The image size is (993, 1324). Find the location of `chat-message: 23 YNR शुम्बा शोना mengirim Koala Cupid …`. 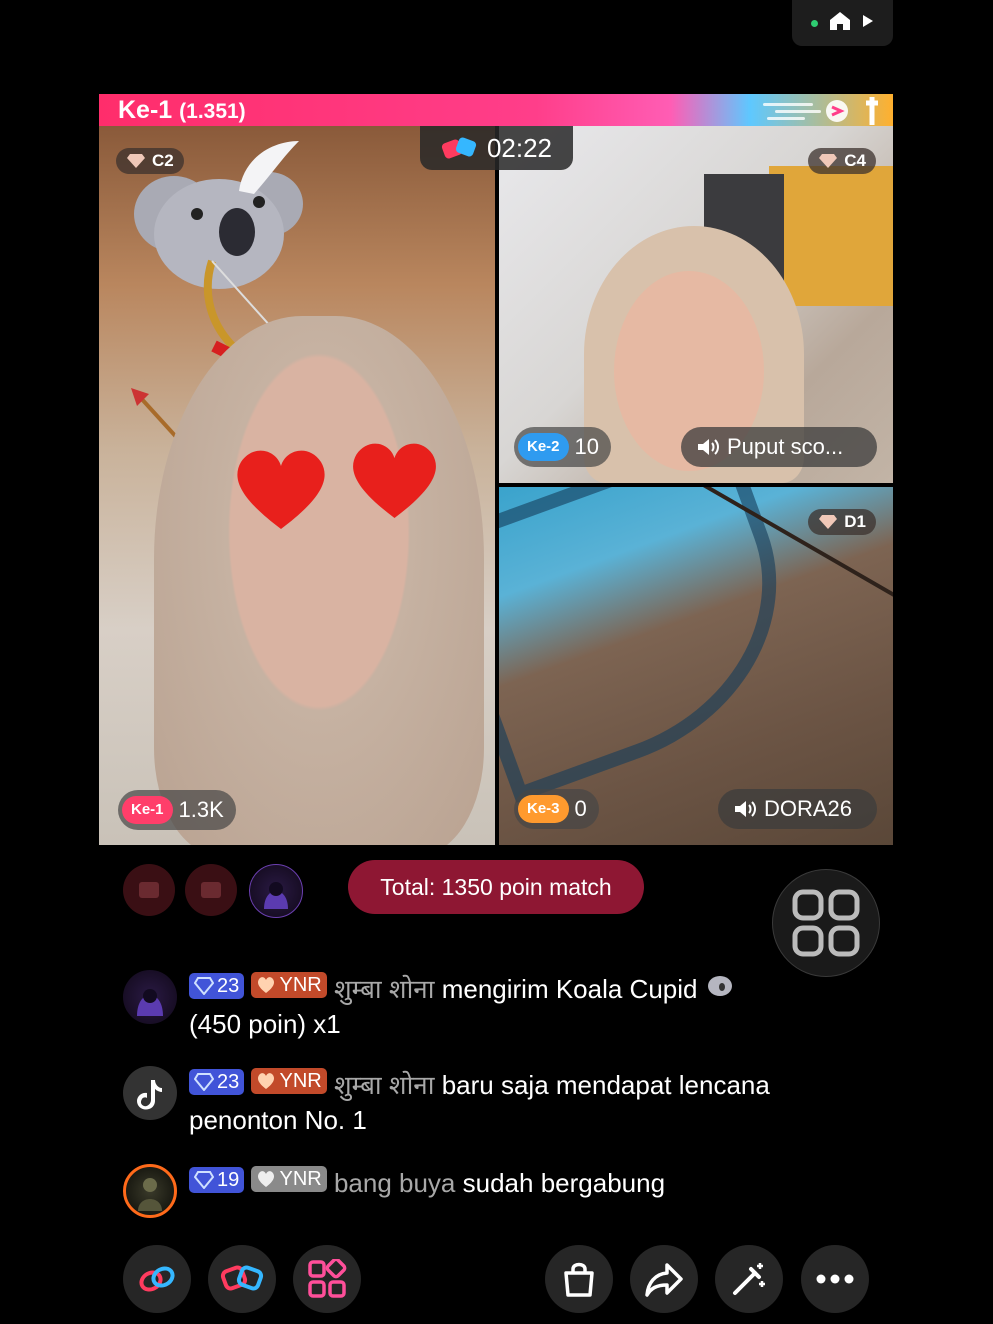

chat-message: 23 YNR शुम्बा शोना mengirim Koala Cupid … is located at coordinates (488, 1010).